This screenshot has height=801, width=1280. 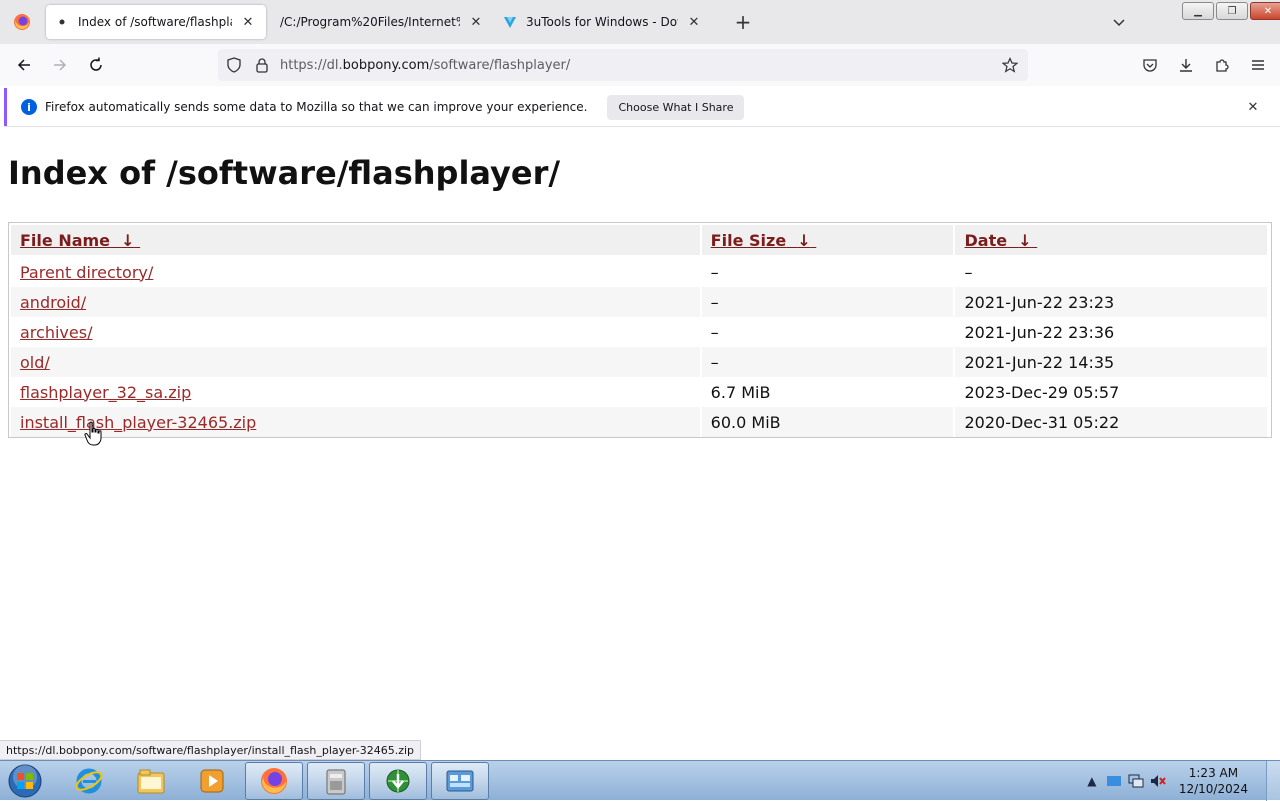 I want to click on file-size: 6.7 MiB, so click(x=740, y=392).